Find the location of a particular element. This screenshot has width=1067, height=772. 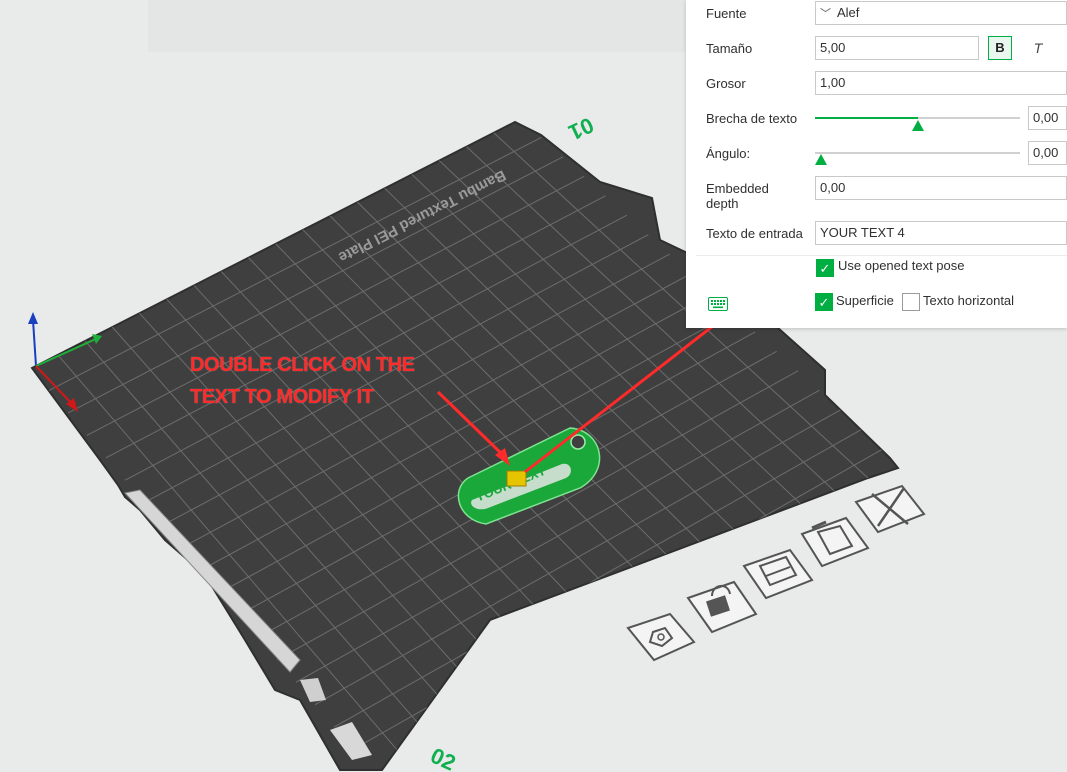

surface-label: Superficie is located at coordinates (865, 300).